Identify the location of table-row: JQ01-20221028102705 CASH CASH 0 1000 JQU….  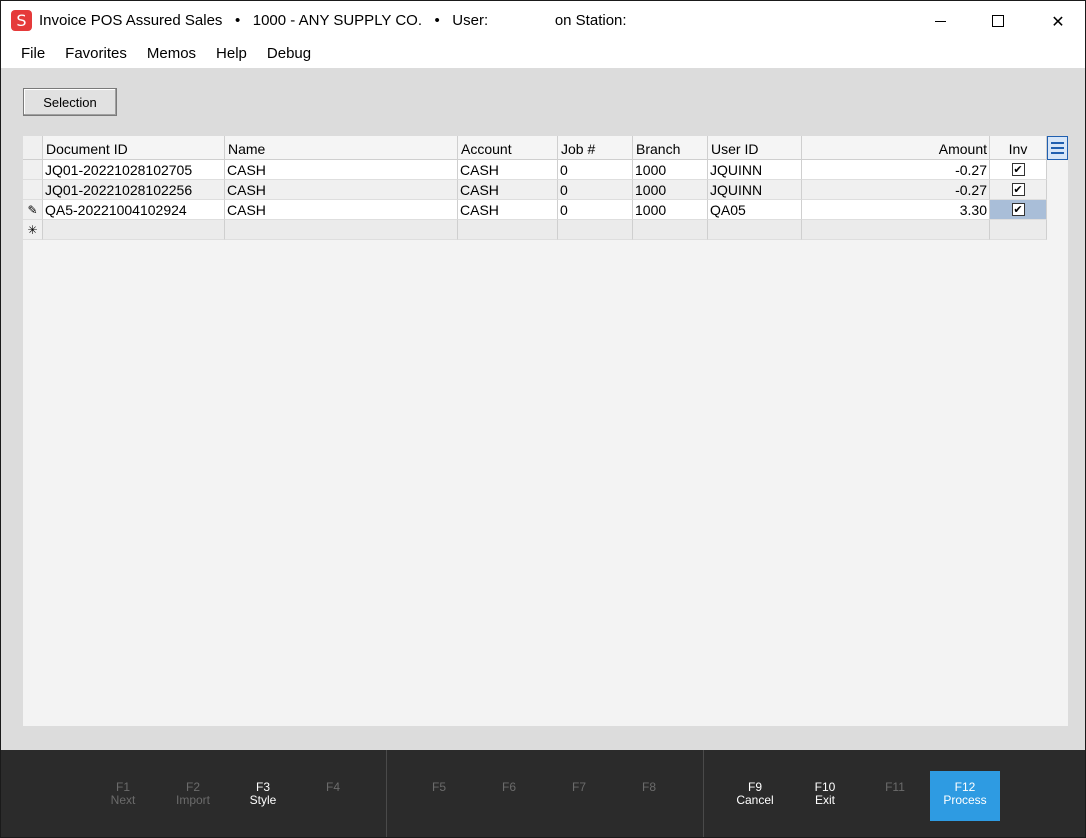
(535, 170).